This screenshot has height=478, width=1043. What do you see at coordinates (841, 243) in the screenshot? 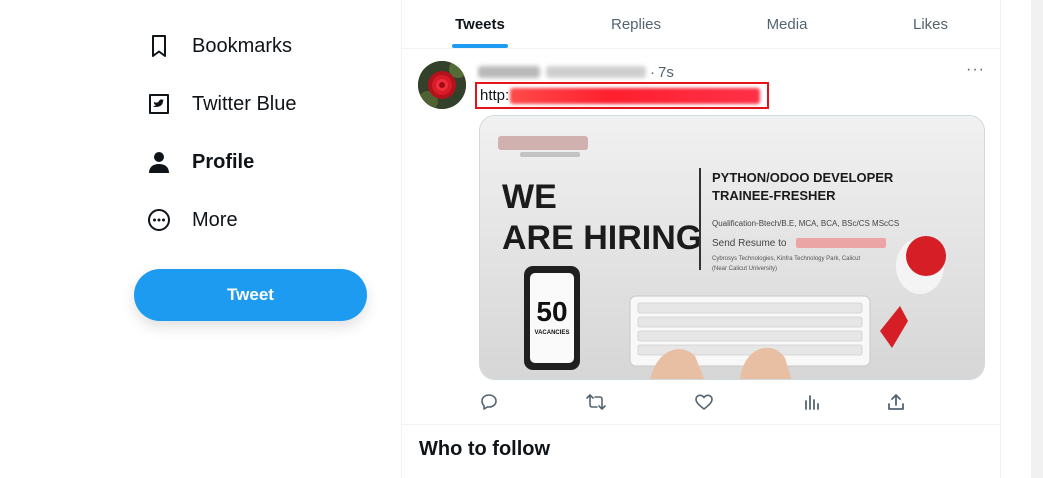
I see `email-redacted` at bounding box center [841, 243].